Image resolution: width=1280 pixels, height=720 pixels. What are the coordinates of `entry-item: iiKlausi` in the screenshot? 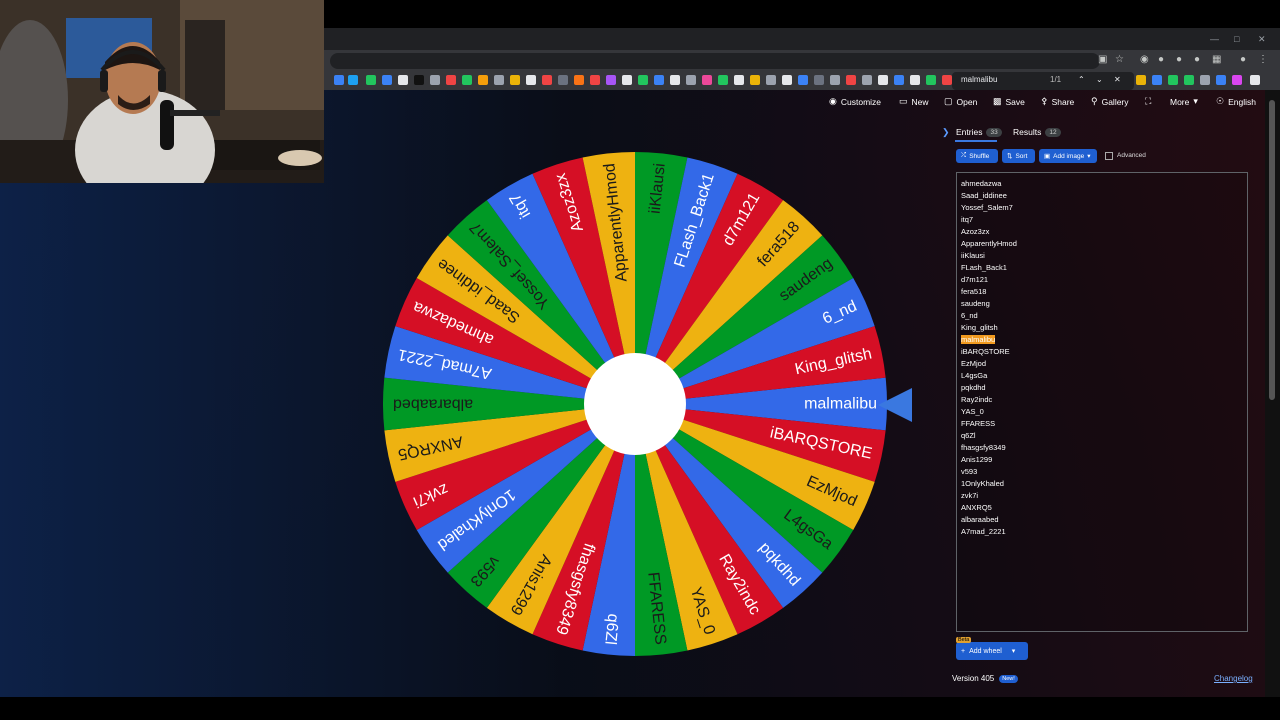 It's located at (989, 256).